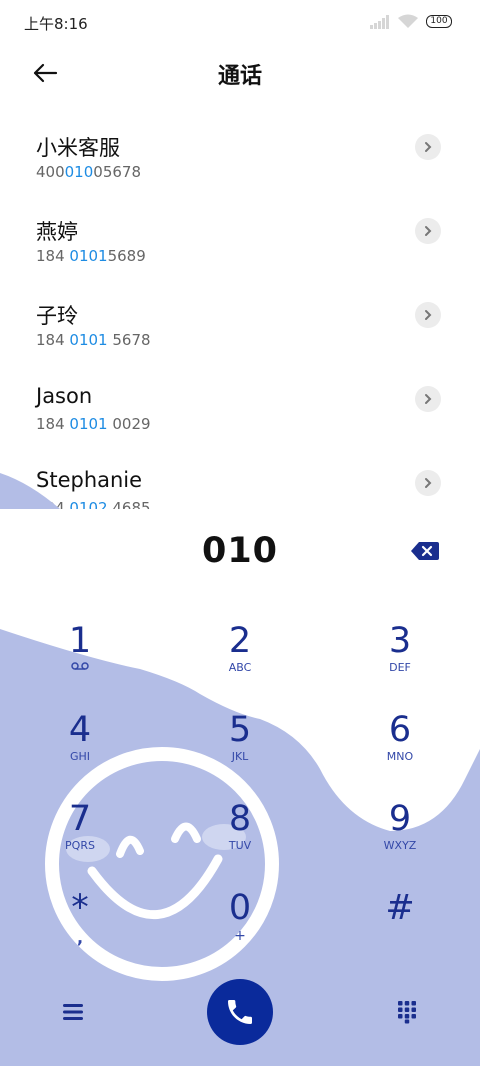 The image size is (480, 1066). What do you see at coordinates (240, 160) in the screenshot?
I see `contact-row: 小米客服 40001005678` at bounding box center [240, 160].